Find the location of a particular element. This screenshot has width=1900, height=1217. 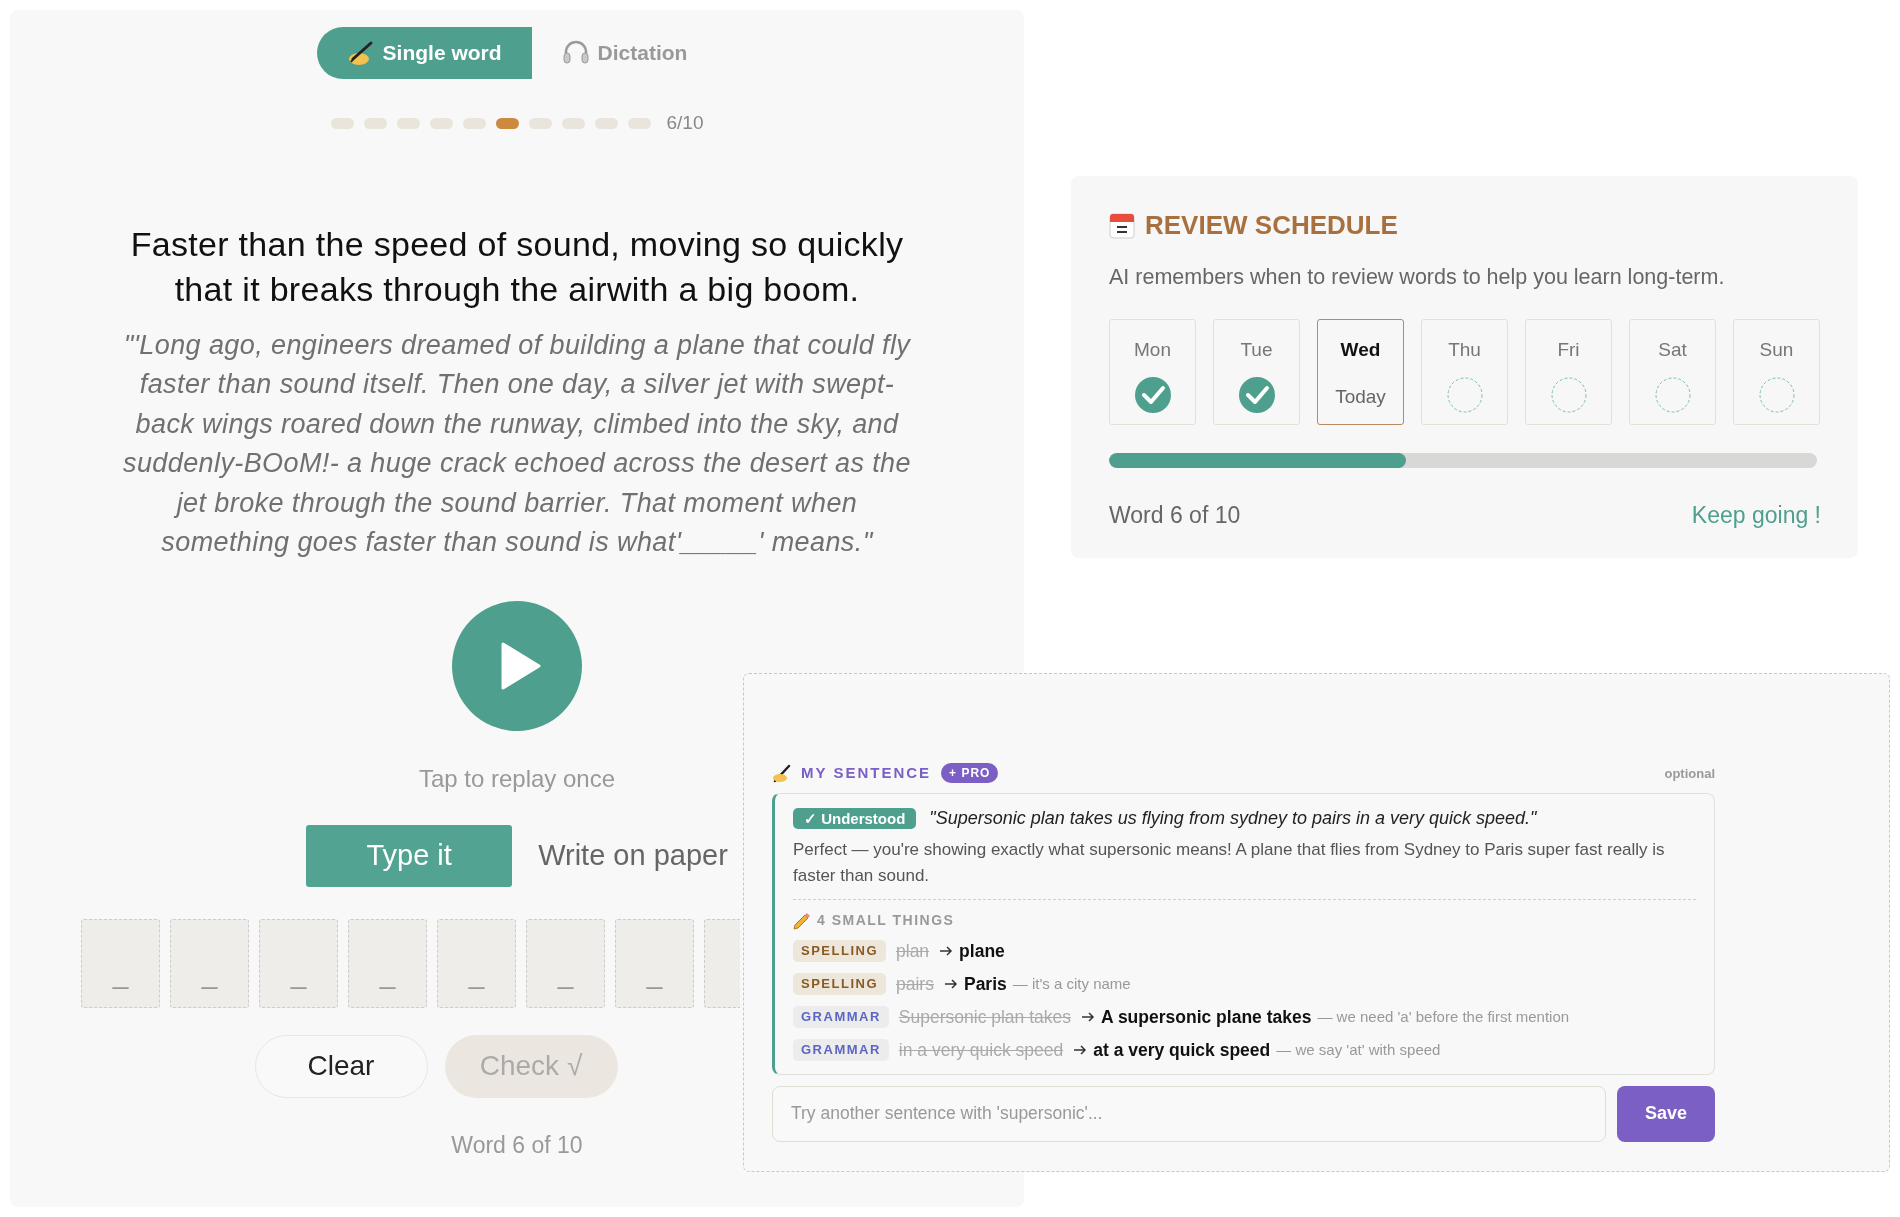

headphones-icon is located at coordinates (575, 53).